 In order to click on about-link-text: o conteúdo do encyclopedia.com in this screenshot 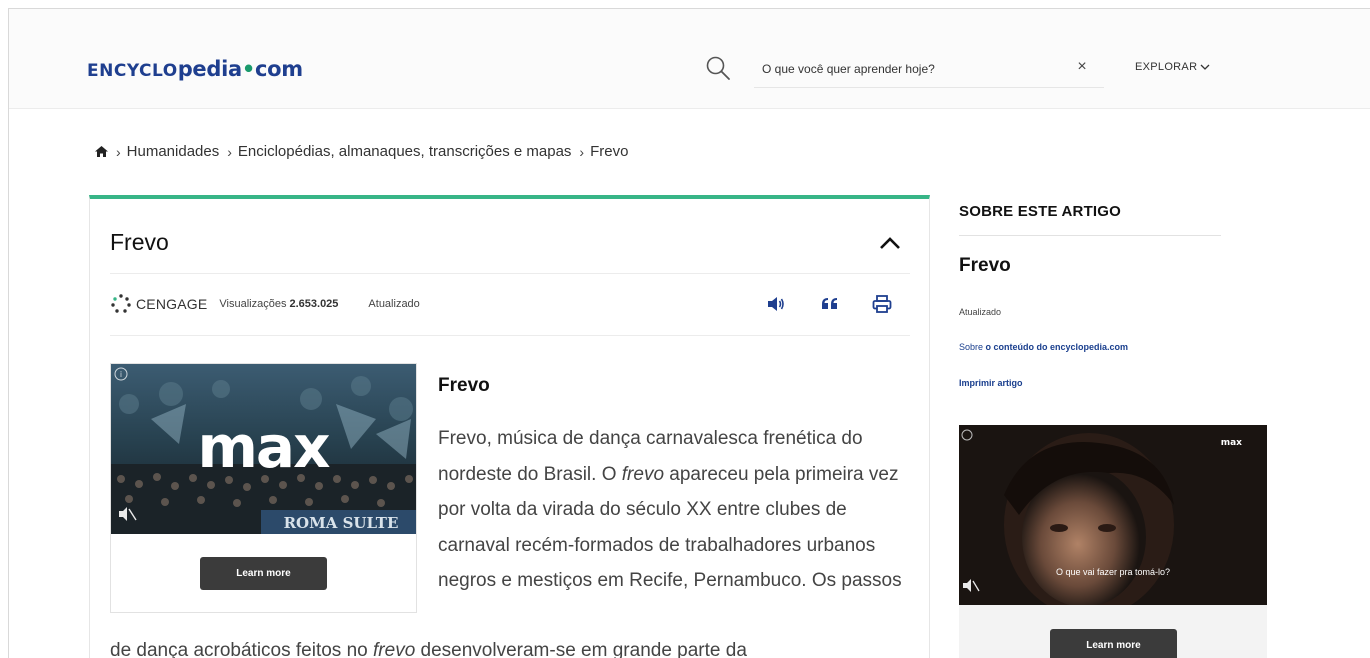, I will do `click(1057, 347)`.